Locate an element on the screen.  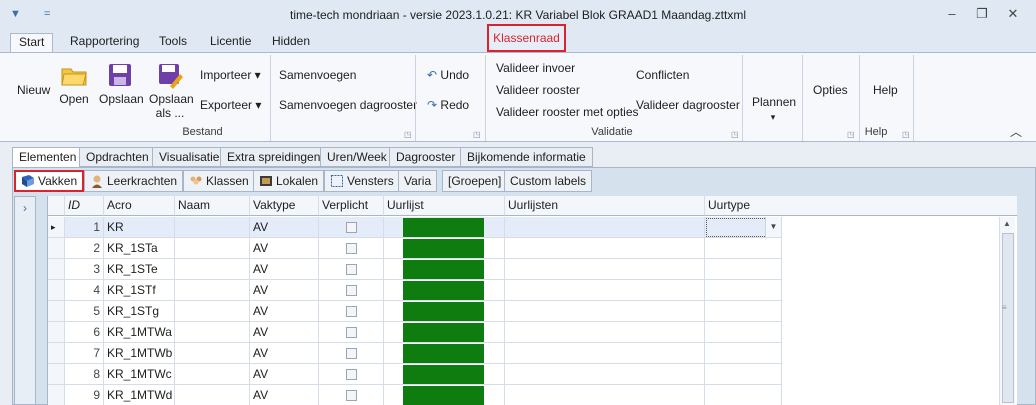
table-row: 8 KR_1MTWc AV is located at coordinates (532, 374).